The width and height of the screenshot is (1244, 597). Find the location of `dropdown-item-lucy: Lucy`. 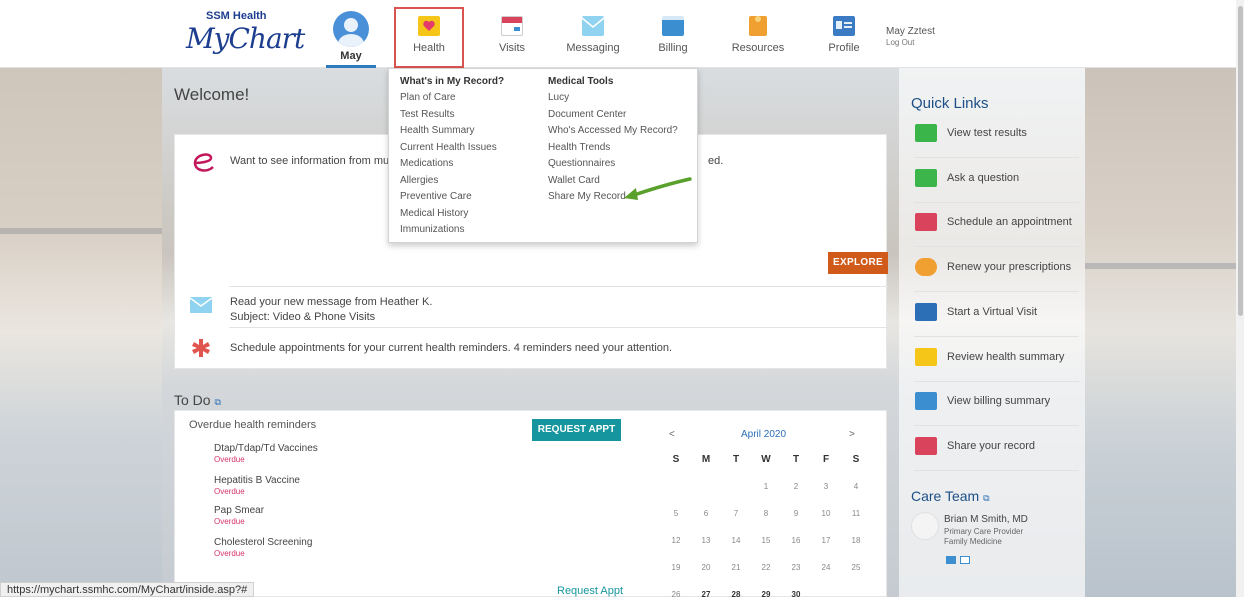

dropdown-item-lucy: Lucy is located at coordinates (613, 98).